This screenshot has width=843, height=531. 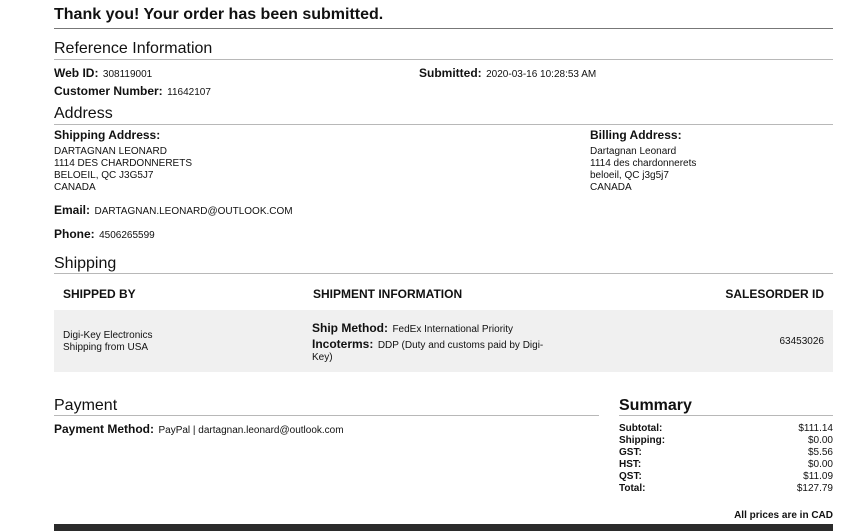 What do you see at coordinates (72, 210) in the screenshot?
I see `email-label: Email:` at bounding box center [72, 210].